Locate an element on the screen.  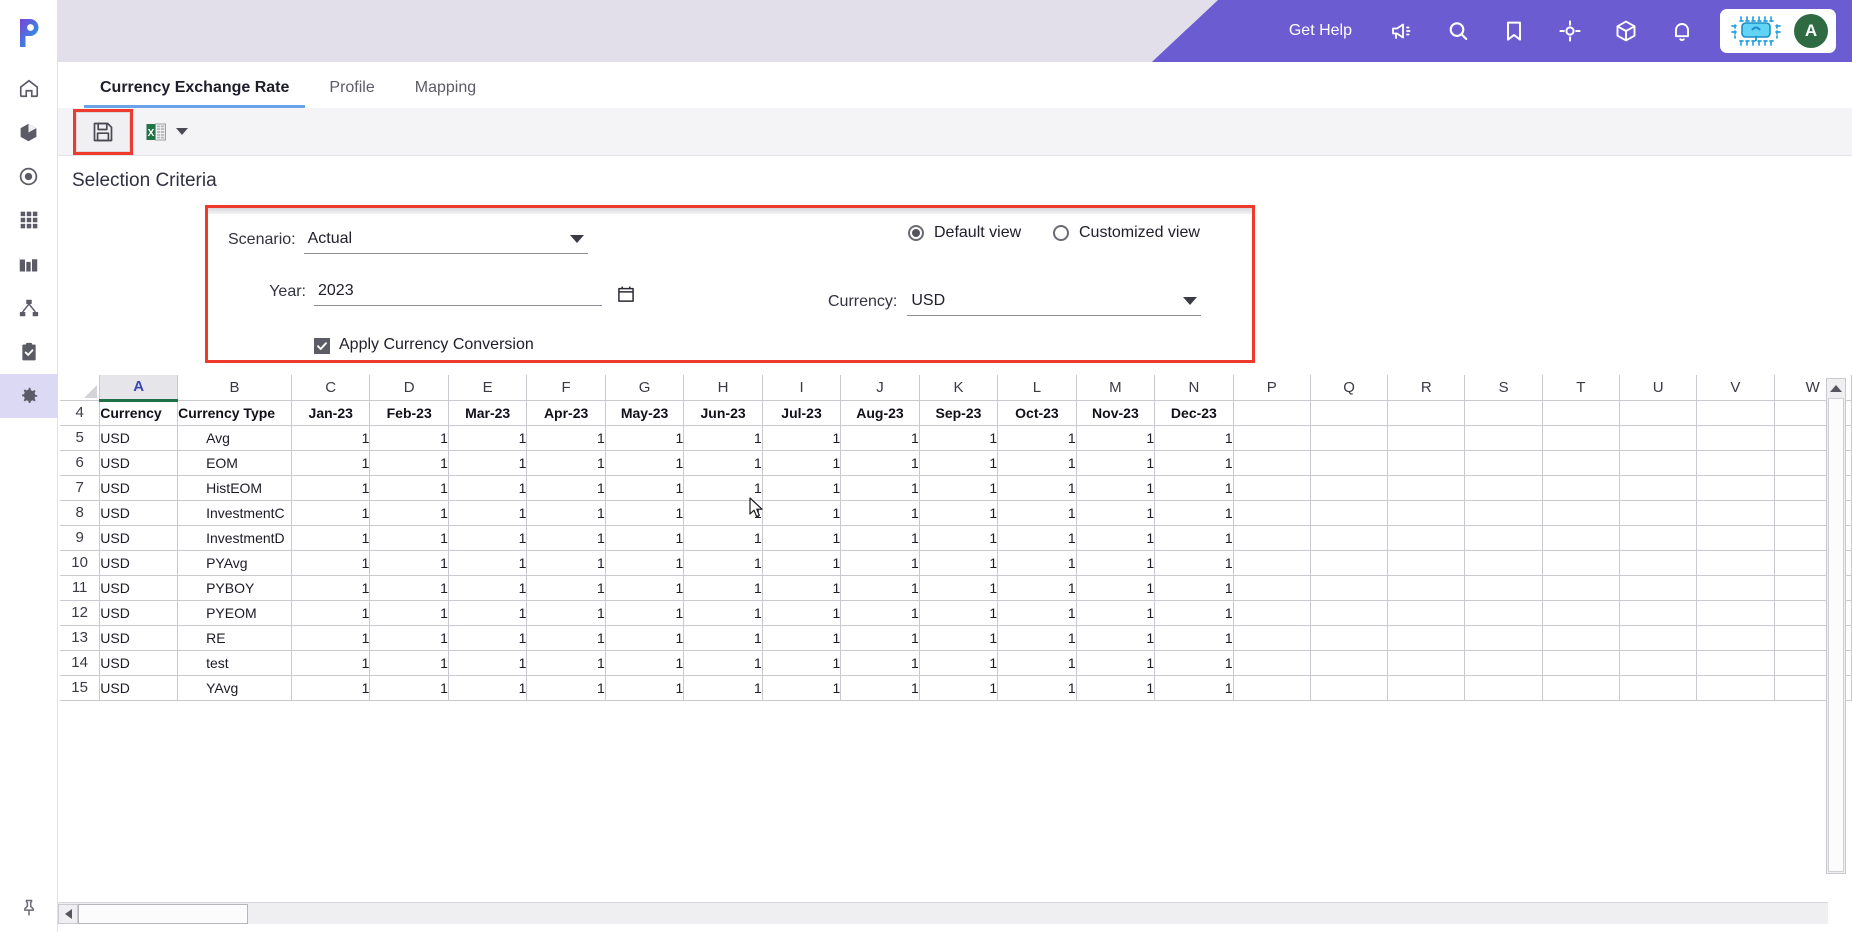
column-header-s: S is located at coordinates (1503, 388).